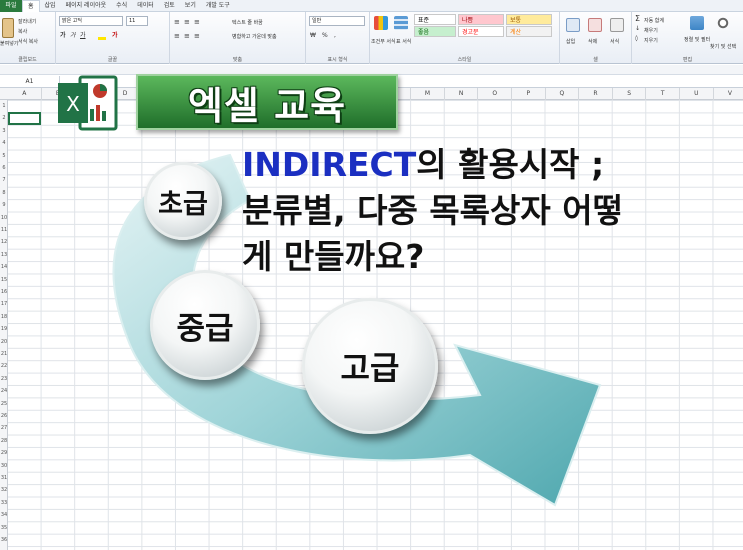  Describe the element at coordinates (183, 204) in the screenshot. I see `beginner-label: 초급` at that location.